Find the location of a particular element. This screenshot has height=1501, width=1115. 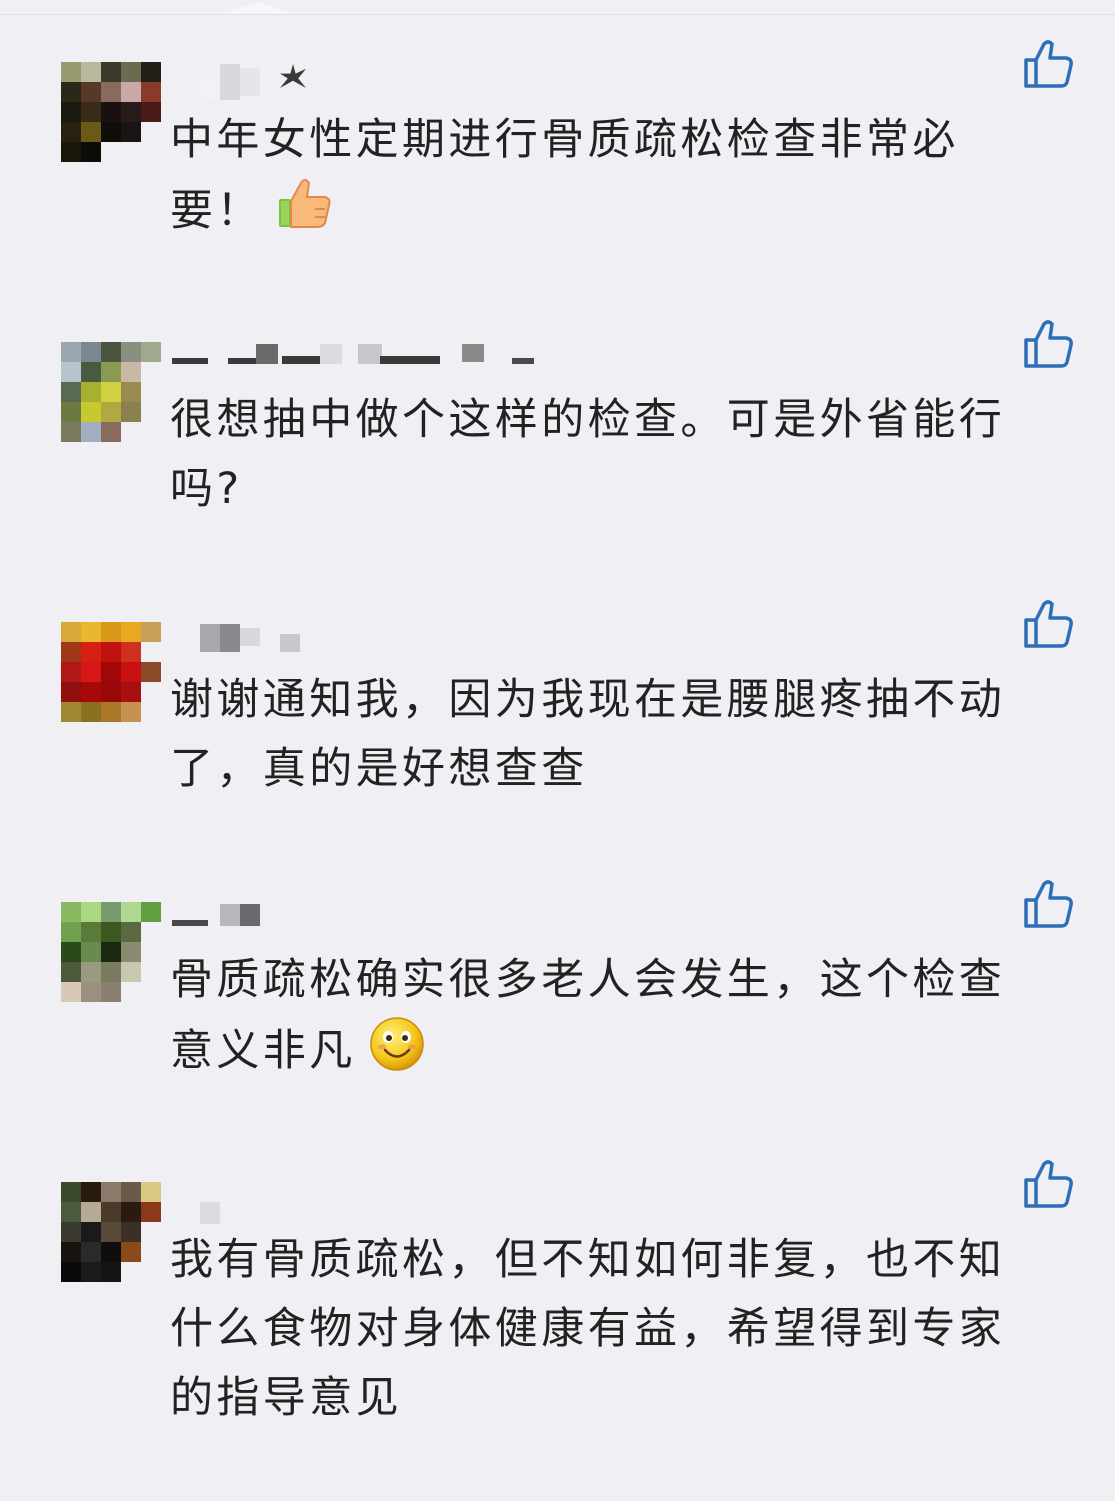

top-border is located at coordinates (557, 7).